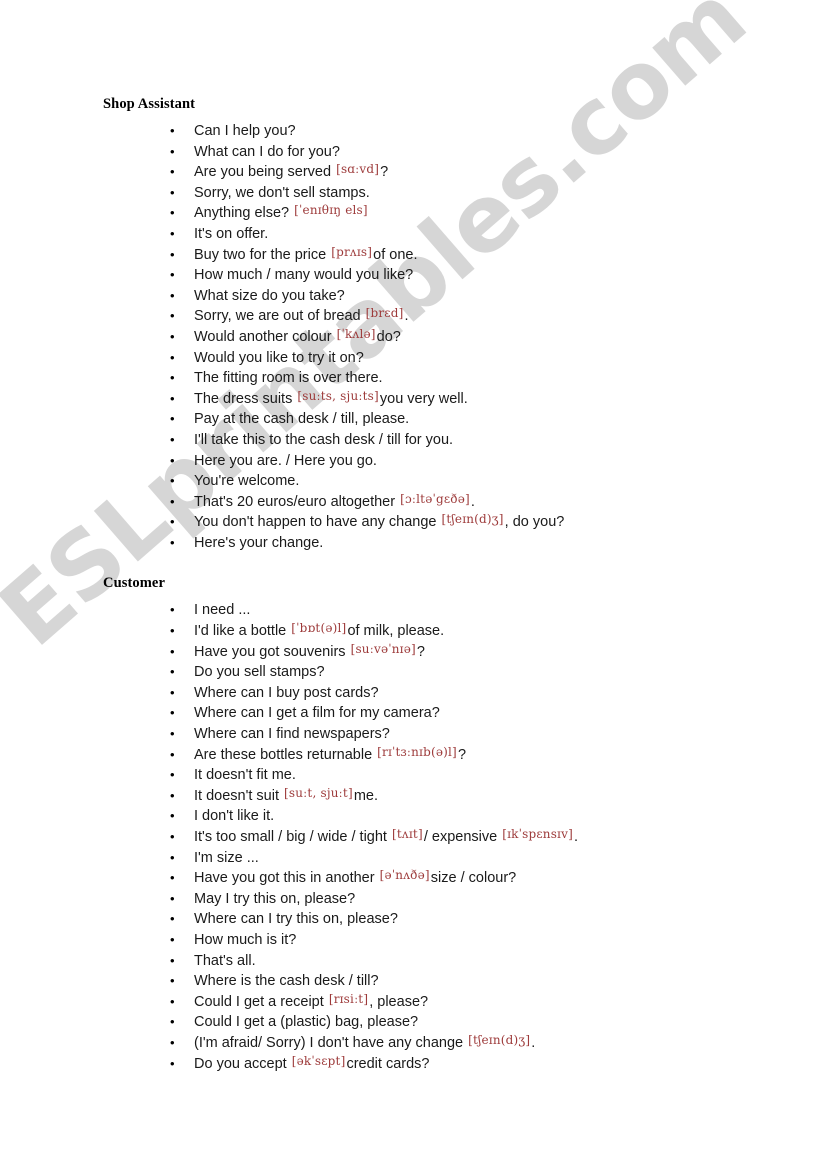 This screenshot has height=1169, width=821. What do you see at coordinates (265, 336) in the screenshot?
I see `phrase-text: Would another colour` at bounding box center [265, 336].